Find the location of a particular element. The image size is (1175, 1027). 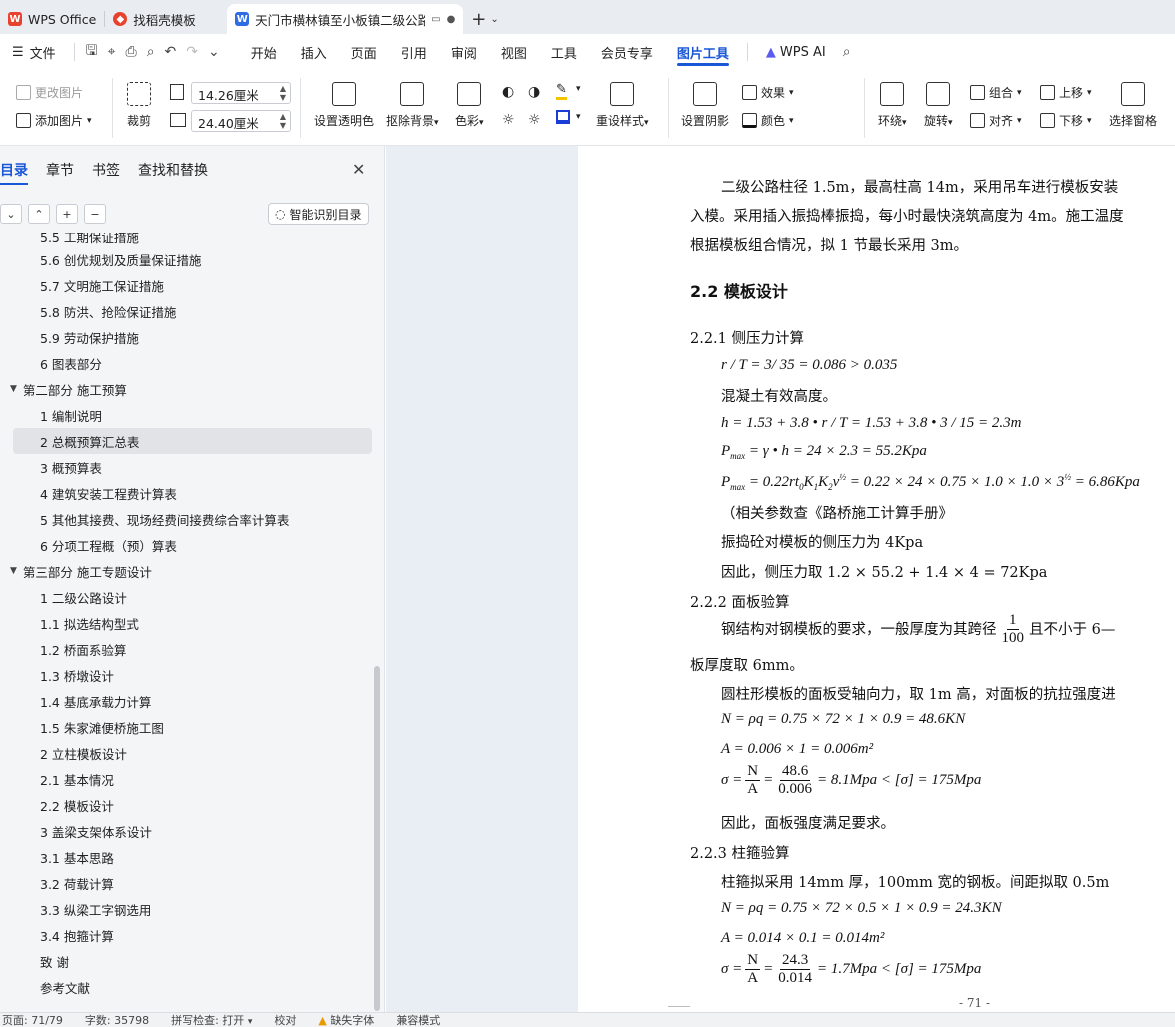

toc-item: 3 盖梁支架体系设计 is located at coordinates (187, 831).